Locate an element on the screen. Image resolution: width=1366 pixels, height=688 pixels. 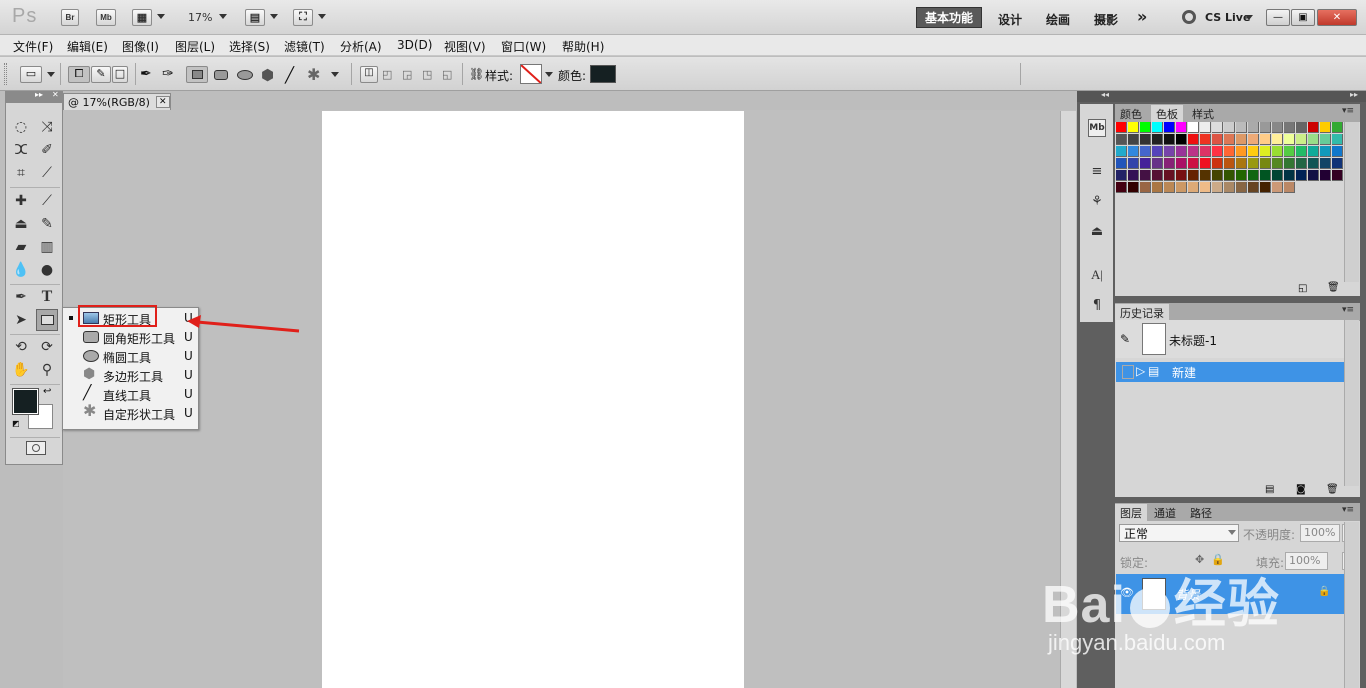
quick-selection-icon: ✐ is located at coordinates (47, 150).